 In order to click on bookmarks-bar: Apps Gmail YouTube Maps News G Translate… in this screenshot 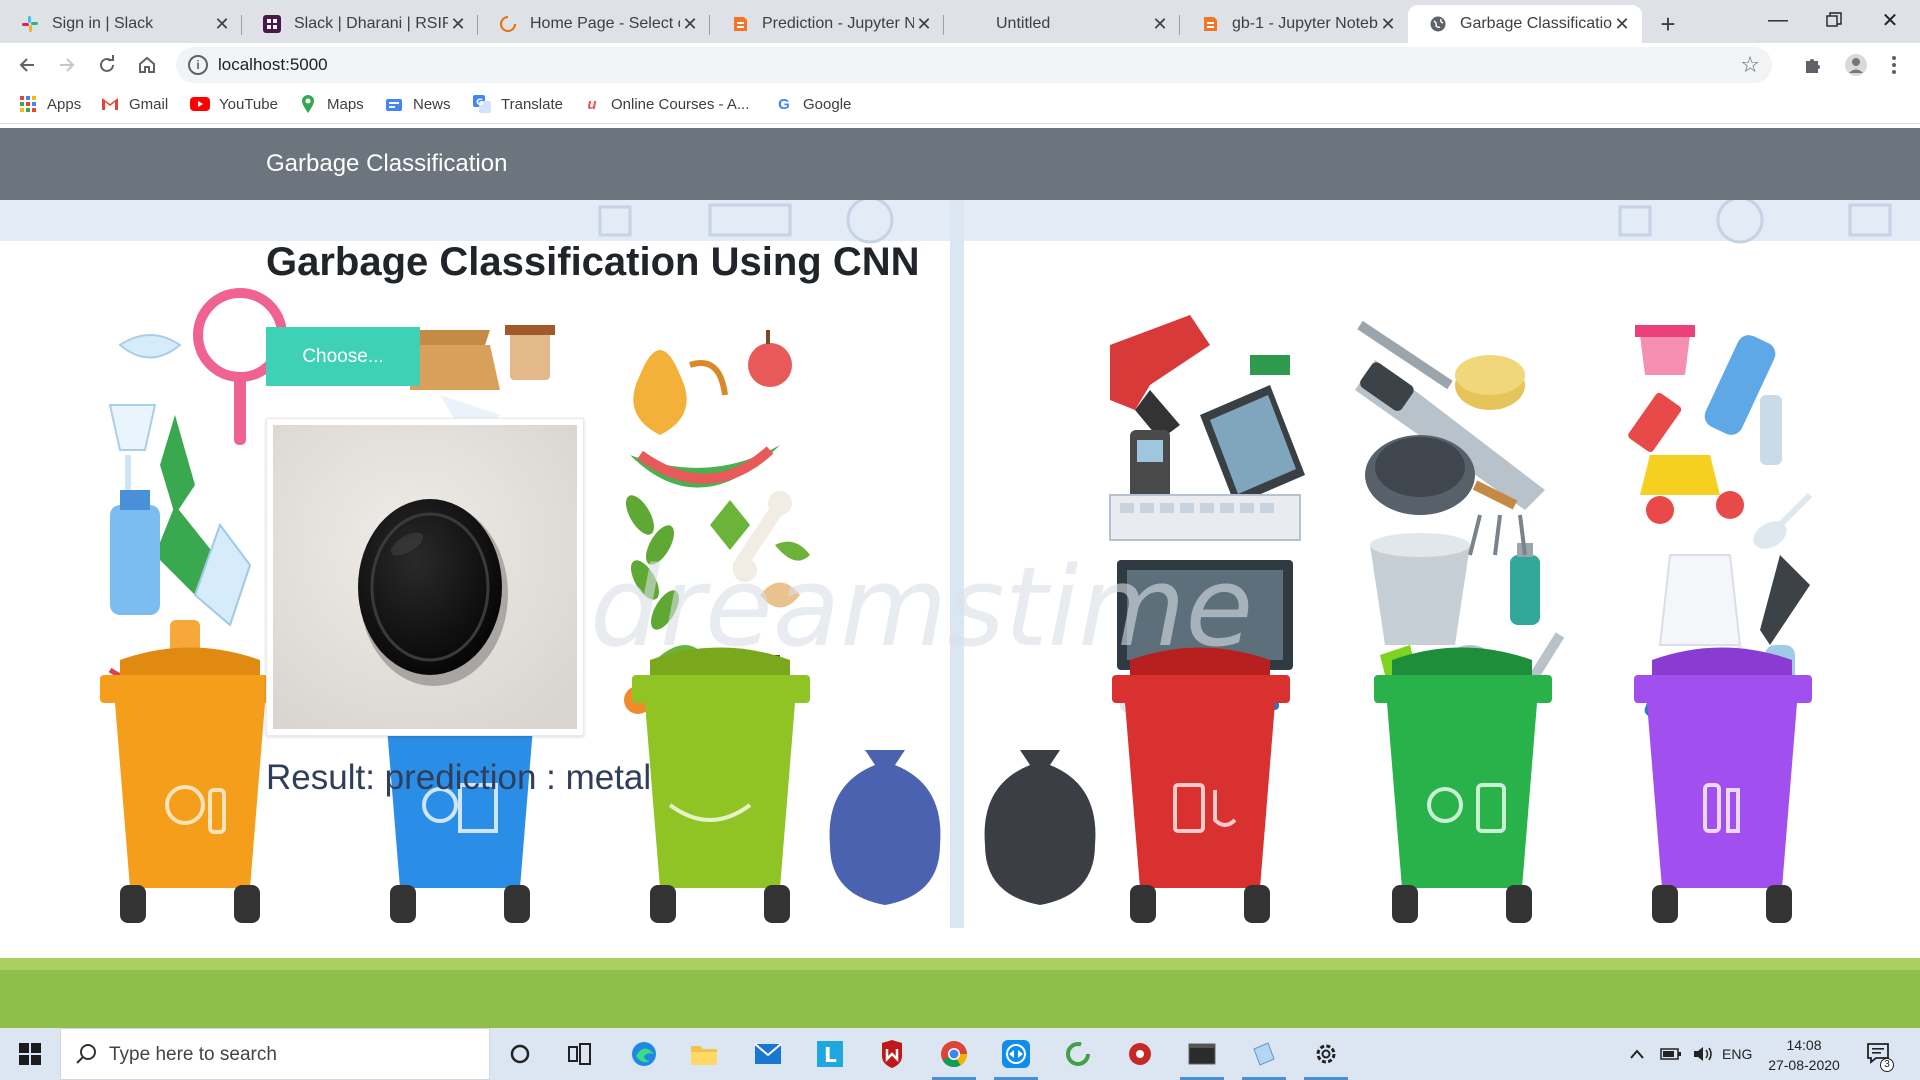, I will do `click(960, 105)`.